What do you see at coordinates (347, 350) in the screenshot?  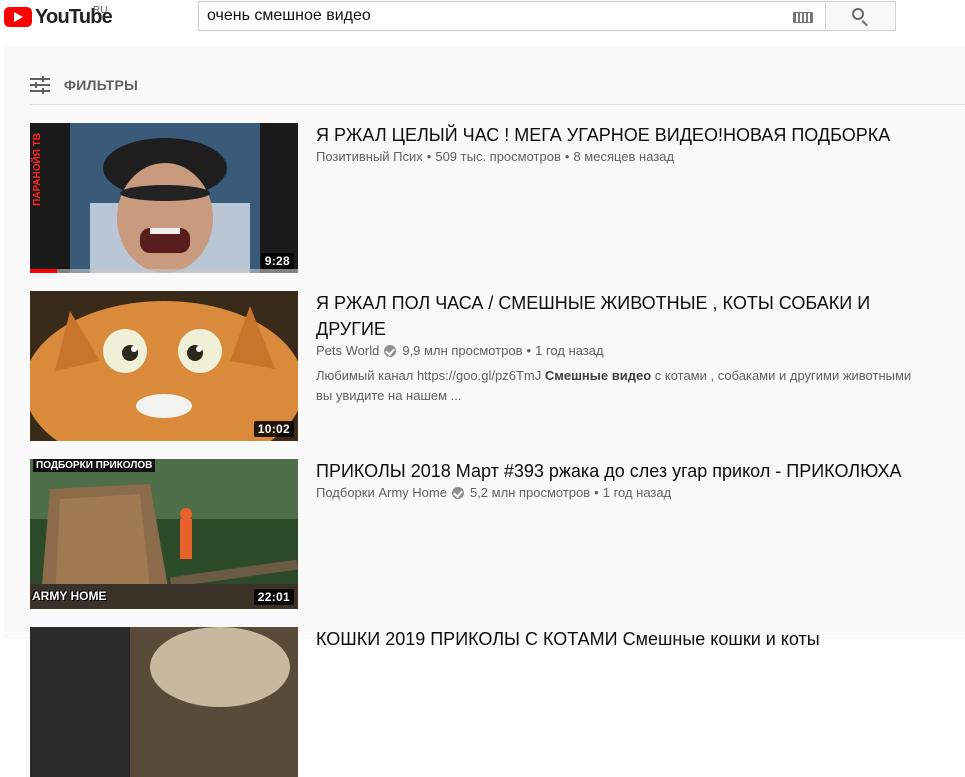 I see `channel-name: Pets World` at bounding box center [347, 350].